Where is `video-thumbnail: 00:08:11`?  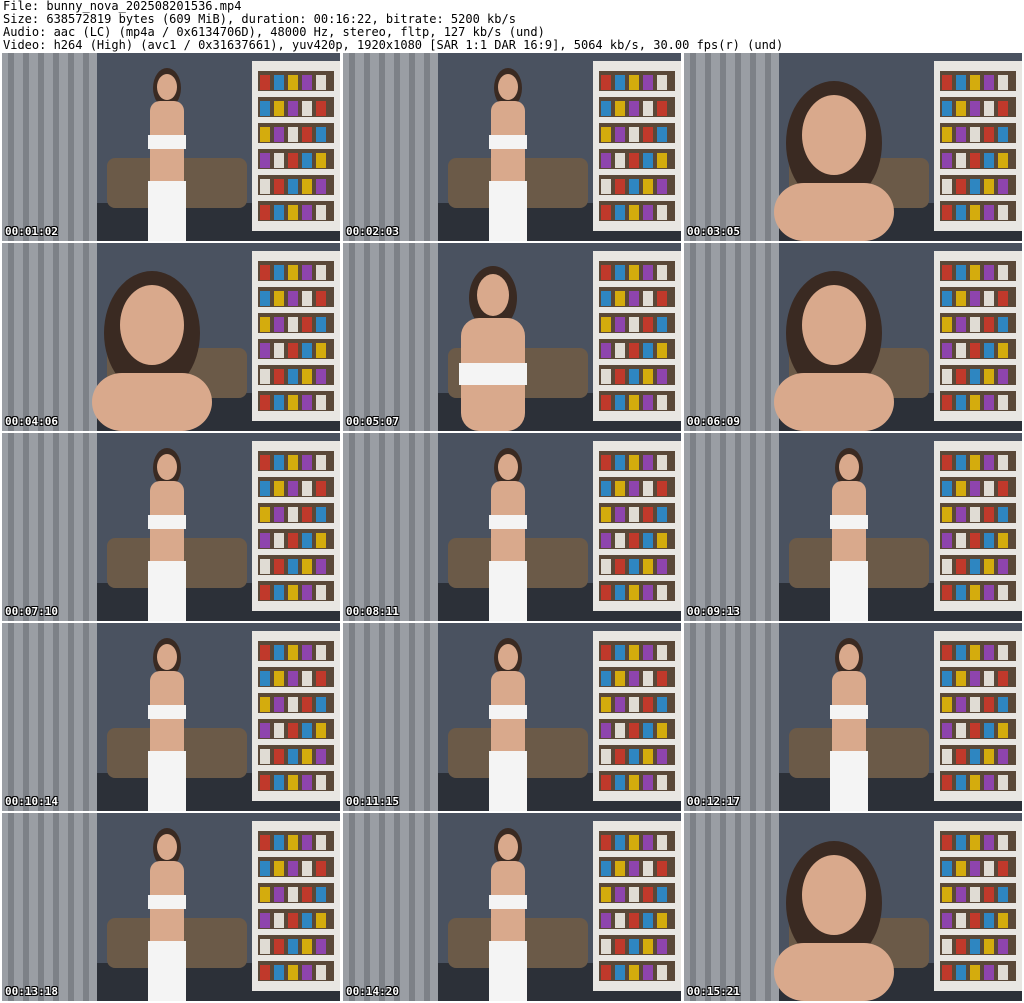 video-thumbnail: 00:08:11 is located at coordinates (512, 527).